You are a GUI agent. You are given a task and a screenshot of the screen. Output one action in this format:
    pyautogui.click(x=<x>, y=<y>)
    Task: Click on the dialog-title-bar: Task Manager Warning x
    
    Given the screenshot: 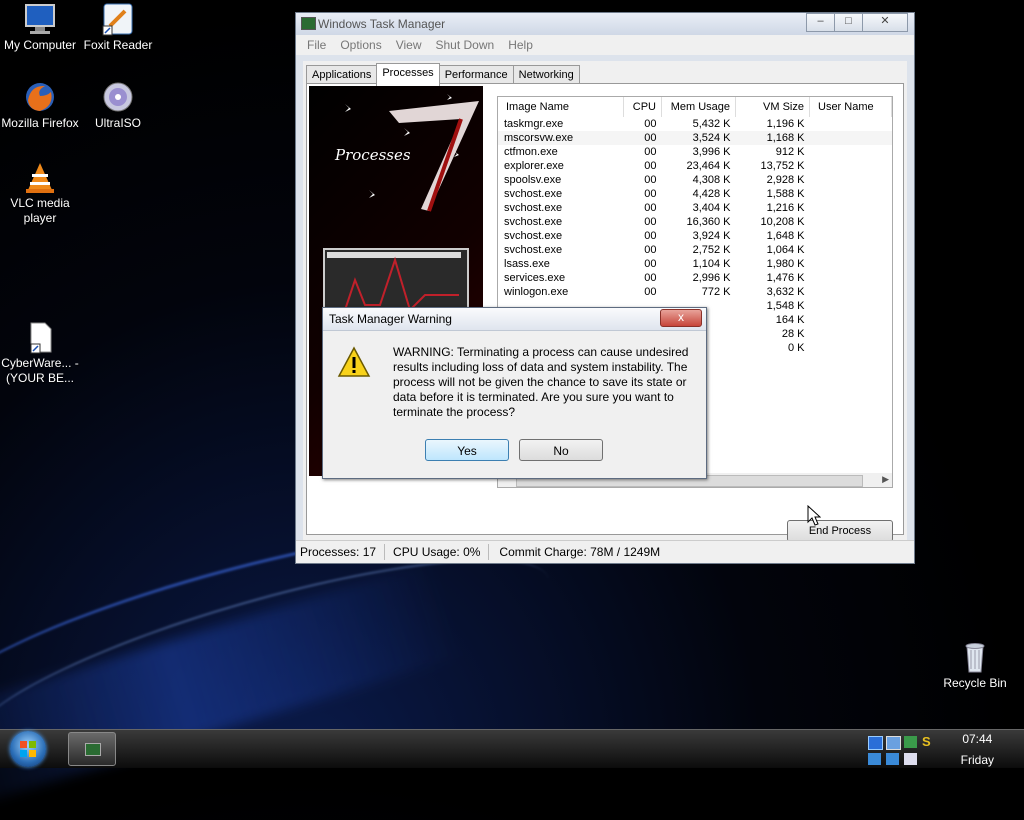 What is the action you would take?
    pyautogui.click(x=514, y=319)
    